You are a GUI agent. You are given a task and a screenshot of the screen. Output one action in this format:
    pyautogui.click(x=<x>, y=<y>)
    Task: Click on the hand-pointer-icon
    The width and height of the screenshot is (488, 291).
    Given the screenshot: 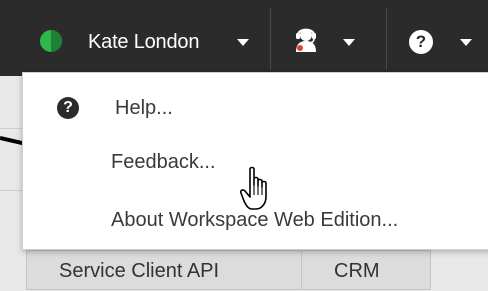 What is the action you would take?
    pyautogui.click(x=253, y=188)
    